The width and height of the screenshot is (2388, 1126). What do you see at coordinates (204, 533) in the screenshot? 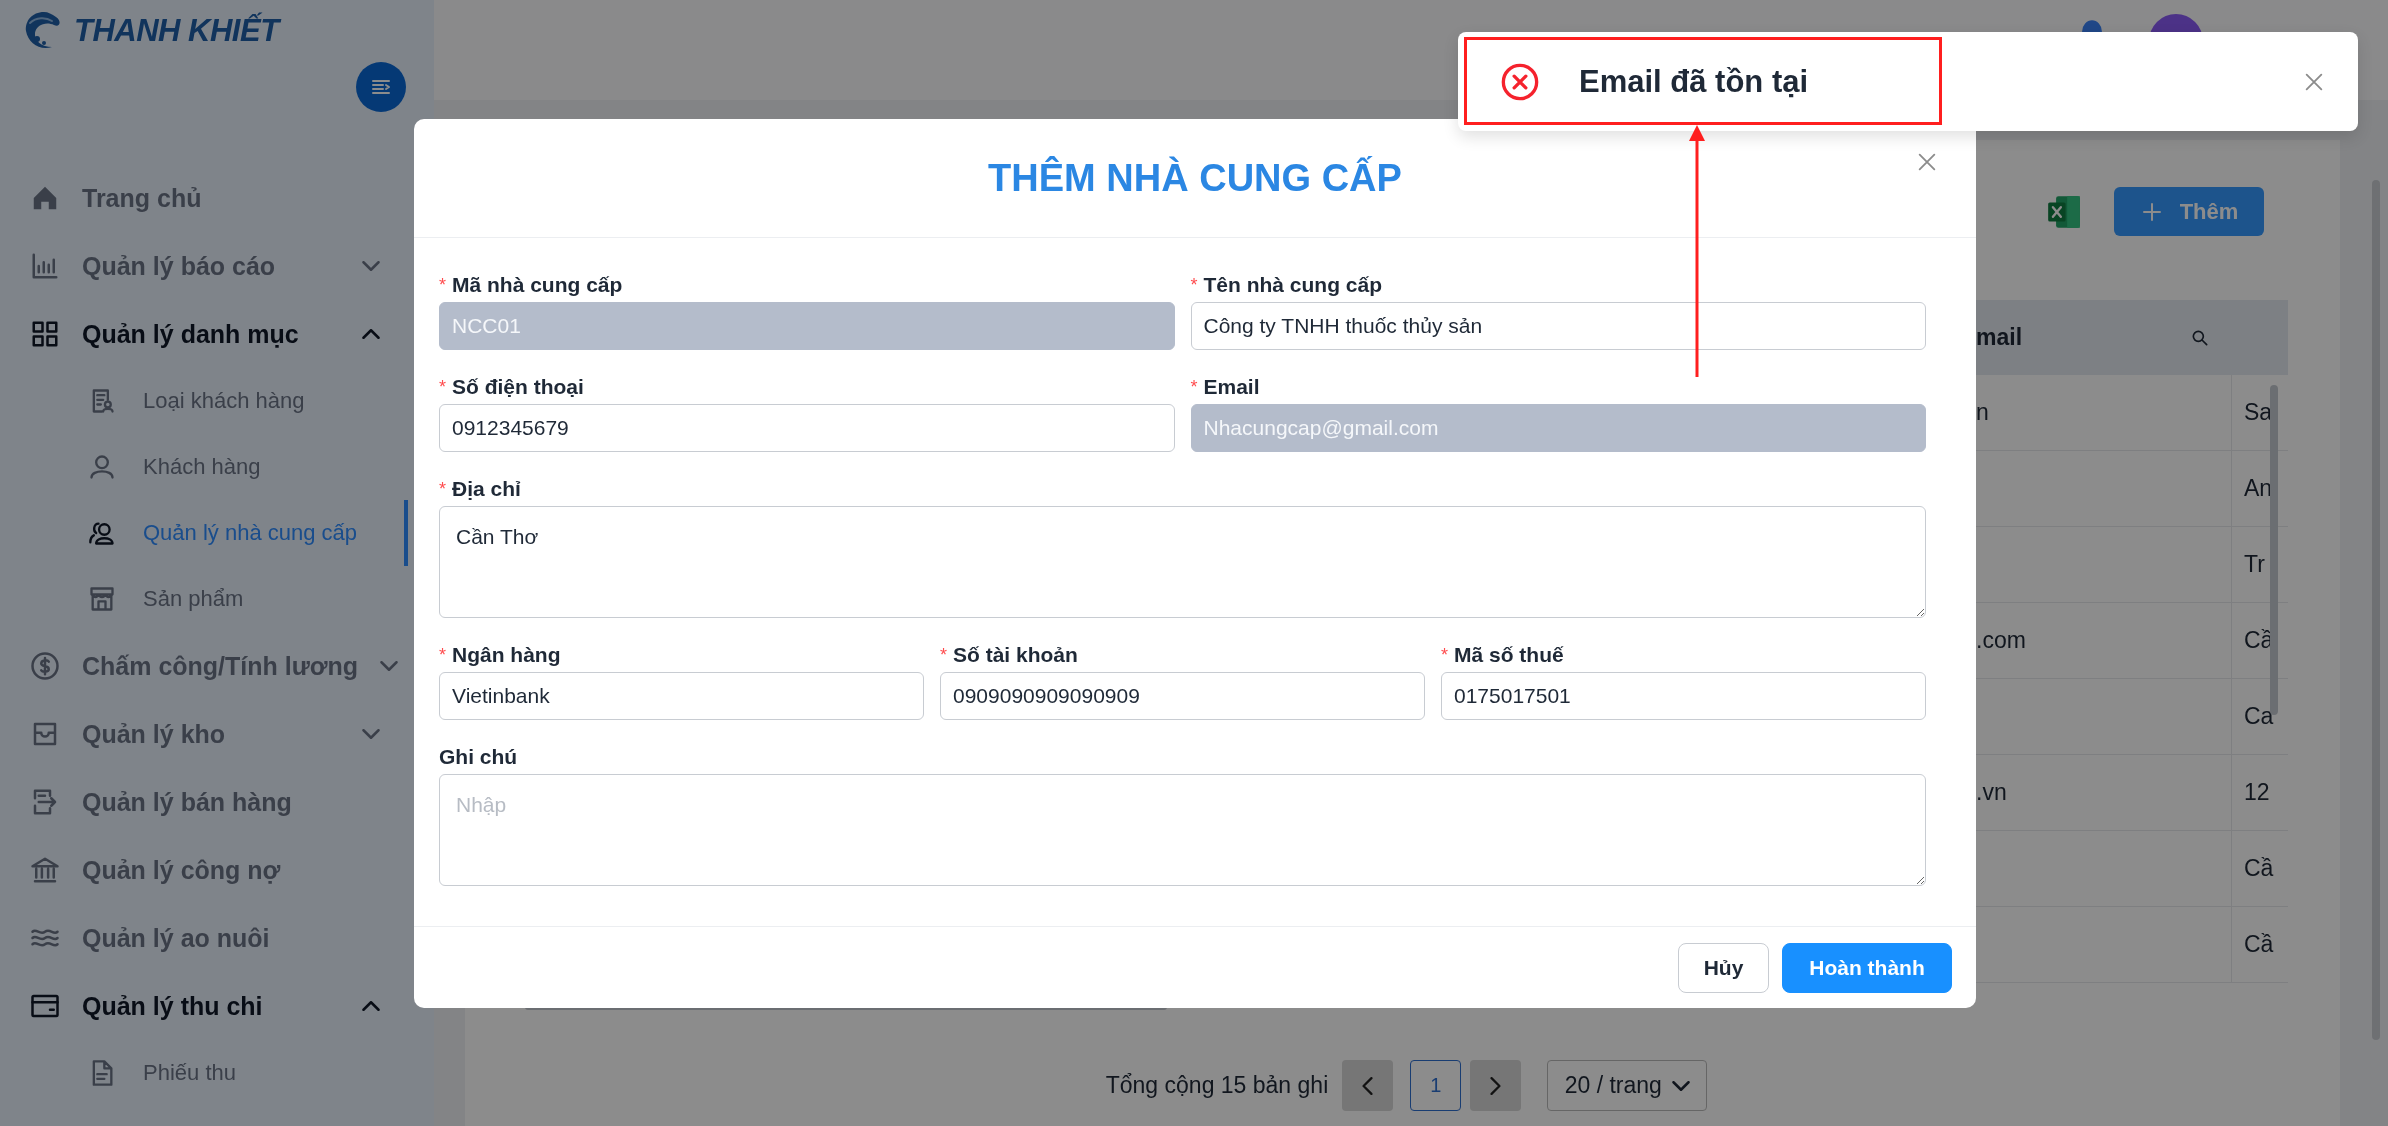
I see `sidebar-item: Quản lý nhà cung cấp` at bounding box center [204, 533].